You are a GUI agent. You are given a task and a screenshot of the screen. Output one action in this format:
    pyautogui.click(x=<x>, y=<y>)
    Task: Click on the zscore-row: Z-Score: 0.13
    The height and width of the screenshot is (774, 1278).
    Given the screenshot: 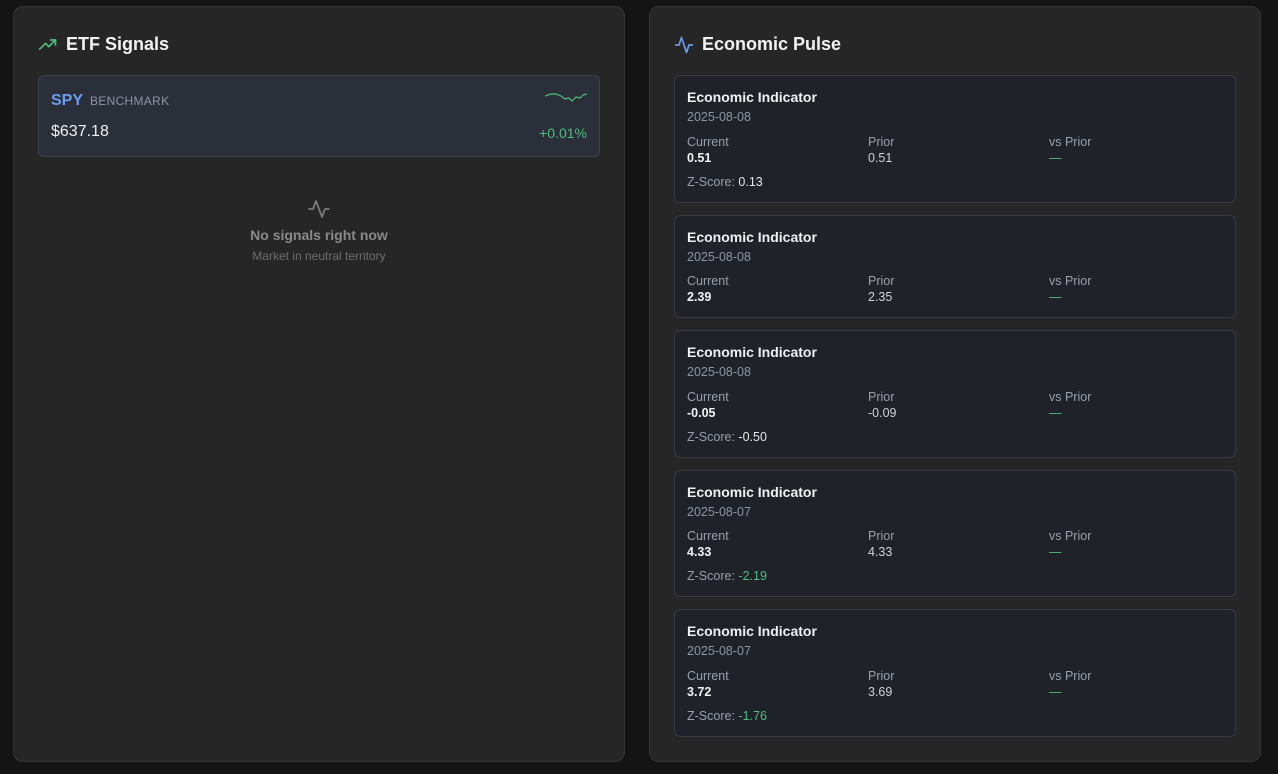 What is the action you would take?
    pyautogui.click(x=725, y=182)
    